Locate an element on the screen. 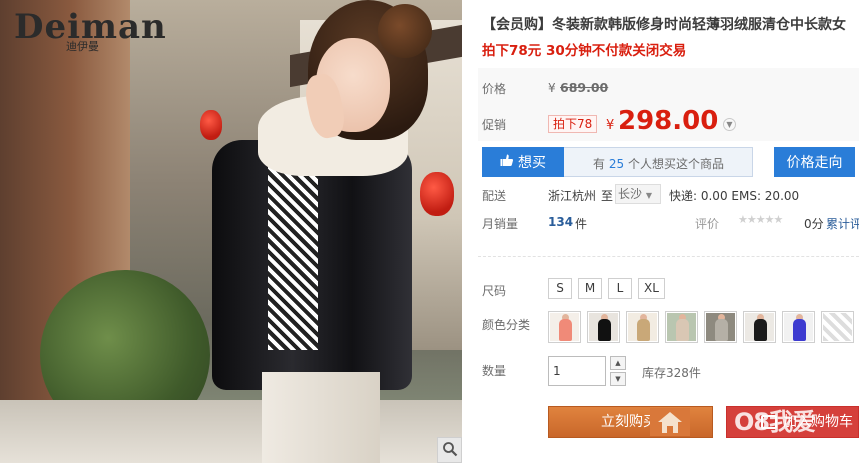  quantity-label: 数量 is located at coordinates (494, 371).